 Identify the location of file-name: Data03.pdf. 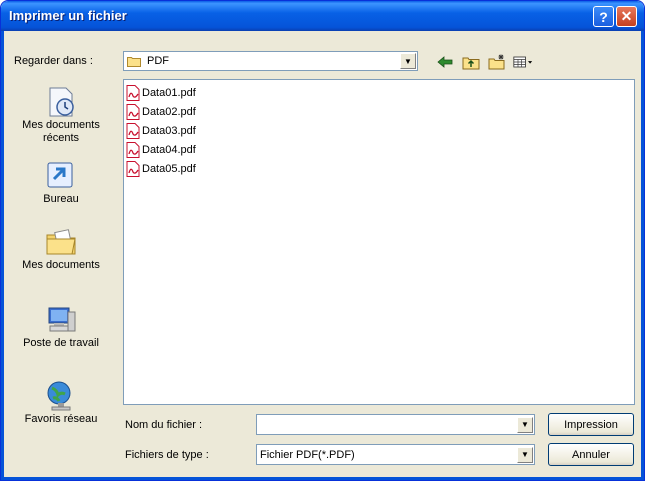
(169, 131).